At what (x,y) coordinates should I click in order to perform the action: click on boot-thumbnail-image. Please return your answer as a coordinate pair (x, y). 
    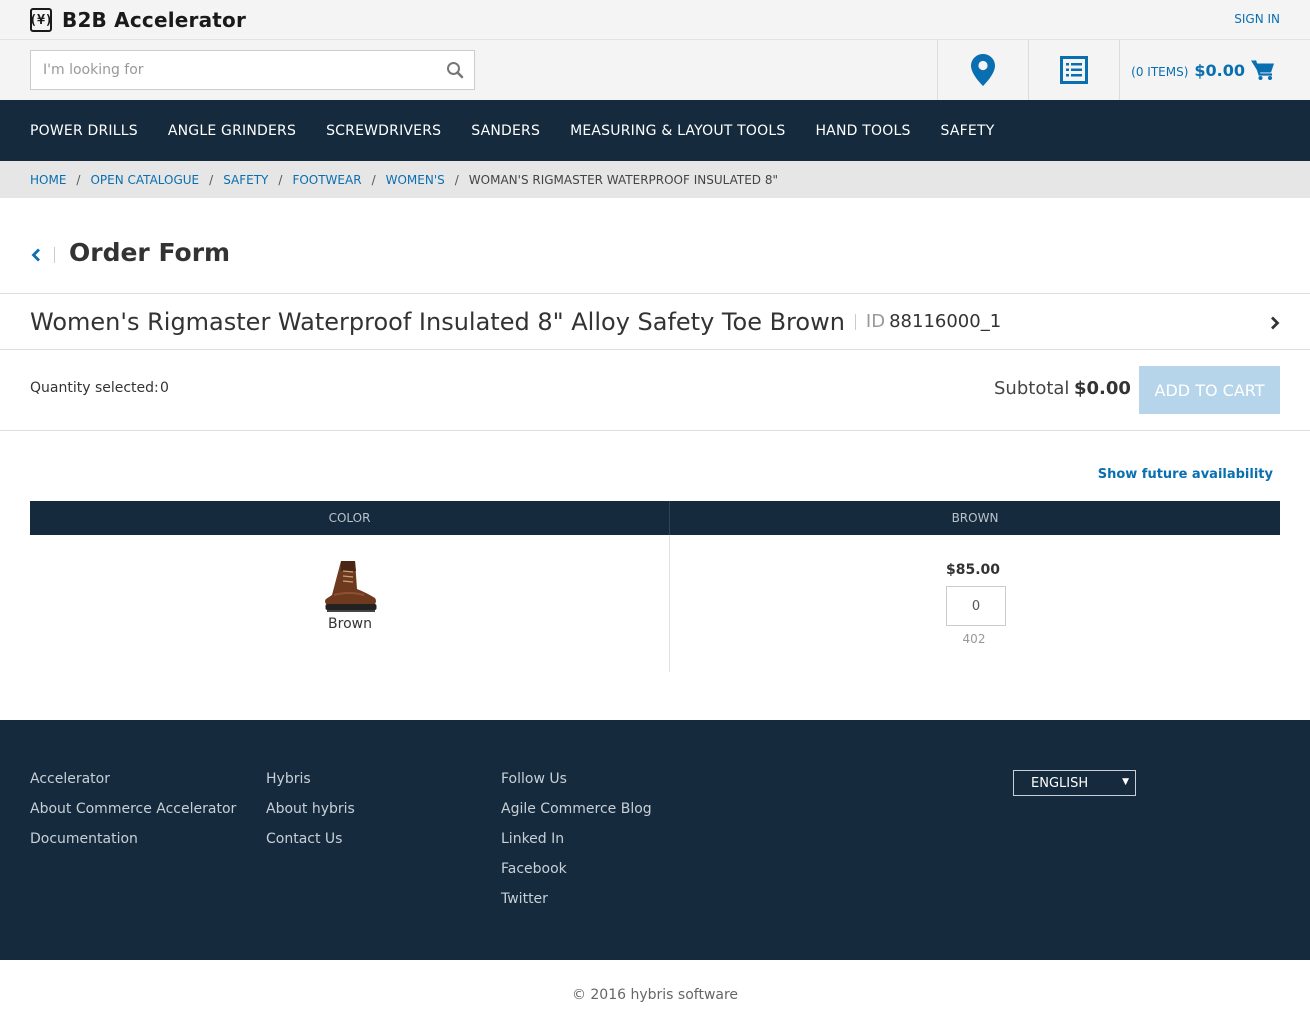
    Looking at the image, I should click on (351, 586).